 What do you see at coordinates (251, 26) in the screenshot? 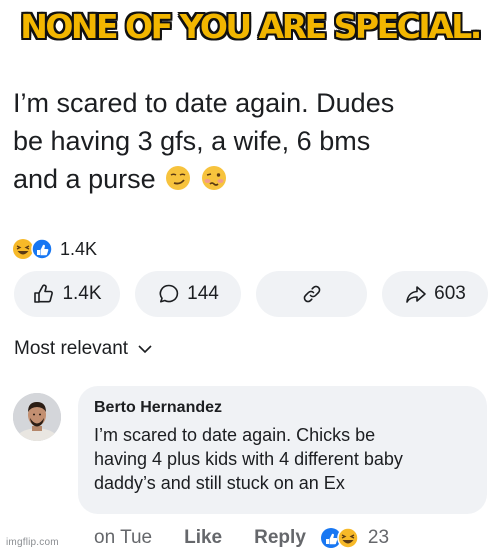
I see `meme-caption: NONE OF YOU ARE SPECIAL.` at bounding box center [251, 26].